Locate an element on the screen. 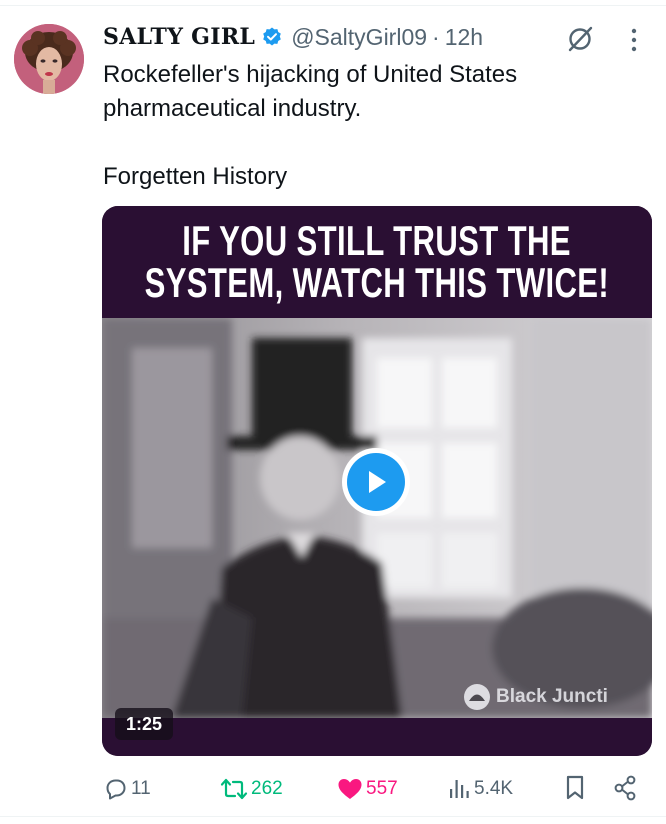  video-watermark: Black Juncti is located at coordinates (535, 697).